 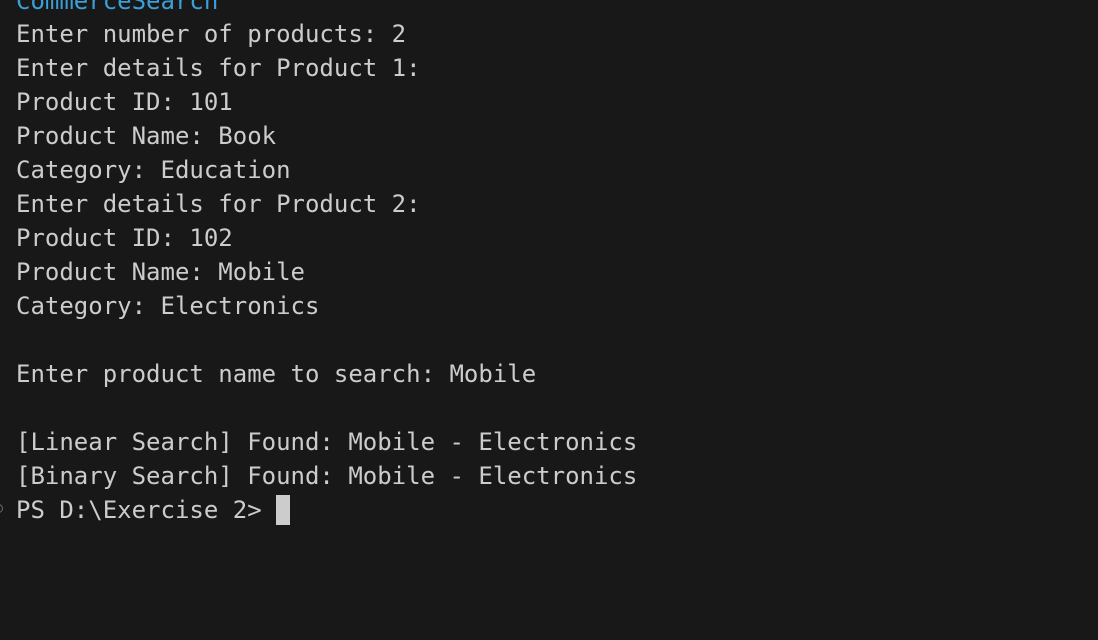 I want to click on terminal-output-line: Category: Electronics, so click(x=168, y=306).